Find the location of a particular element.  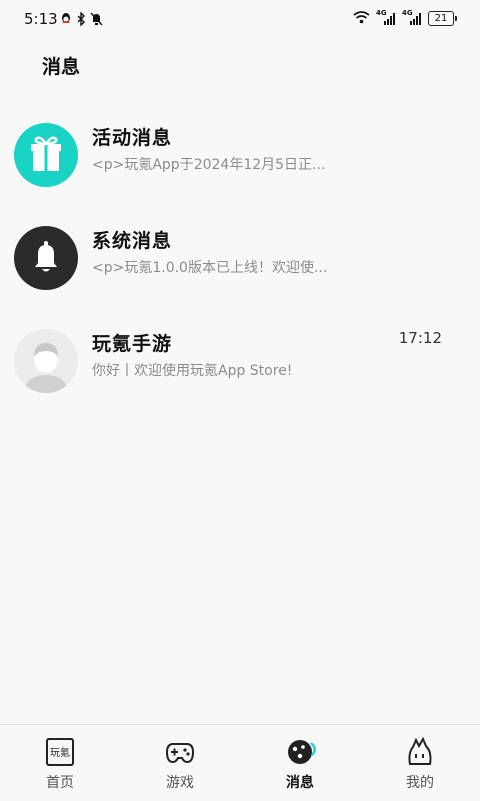

message-time: 17:12 is located at coordinates (420, 338).